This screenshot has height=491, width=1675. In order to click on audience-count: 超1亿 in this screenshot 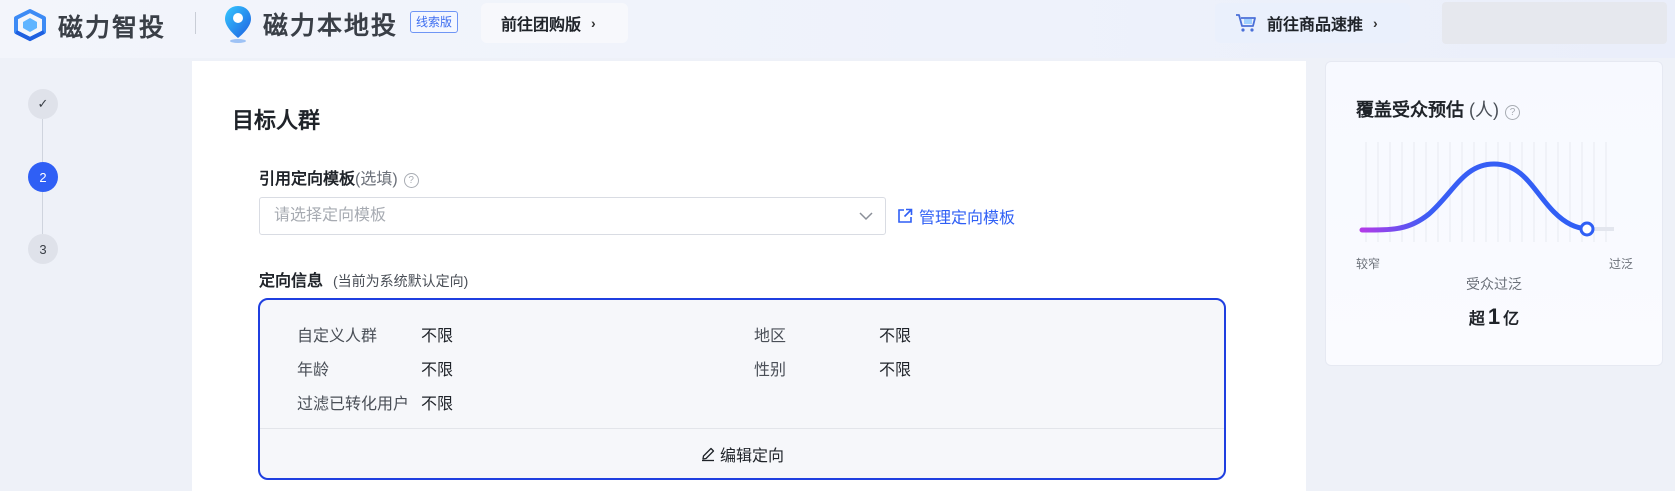, I will do `click(1494, 317)`.